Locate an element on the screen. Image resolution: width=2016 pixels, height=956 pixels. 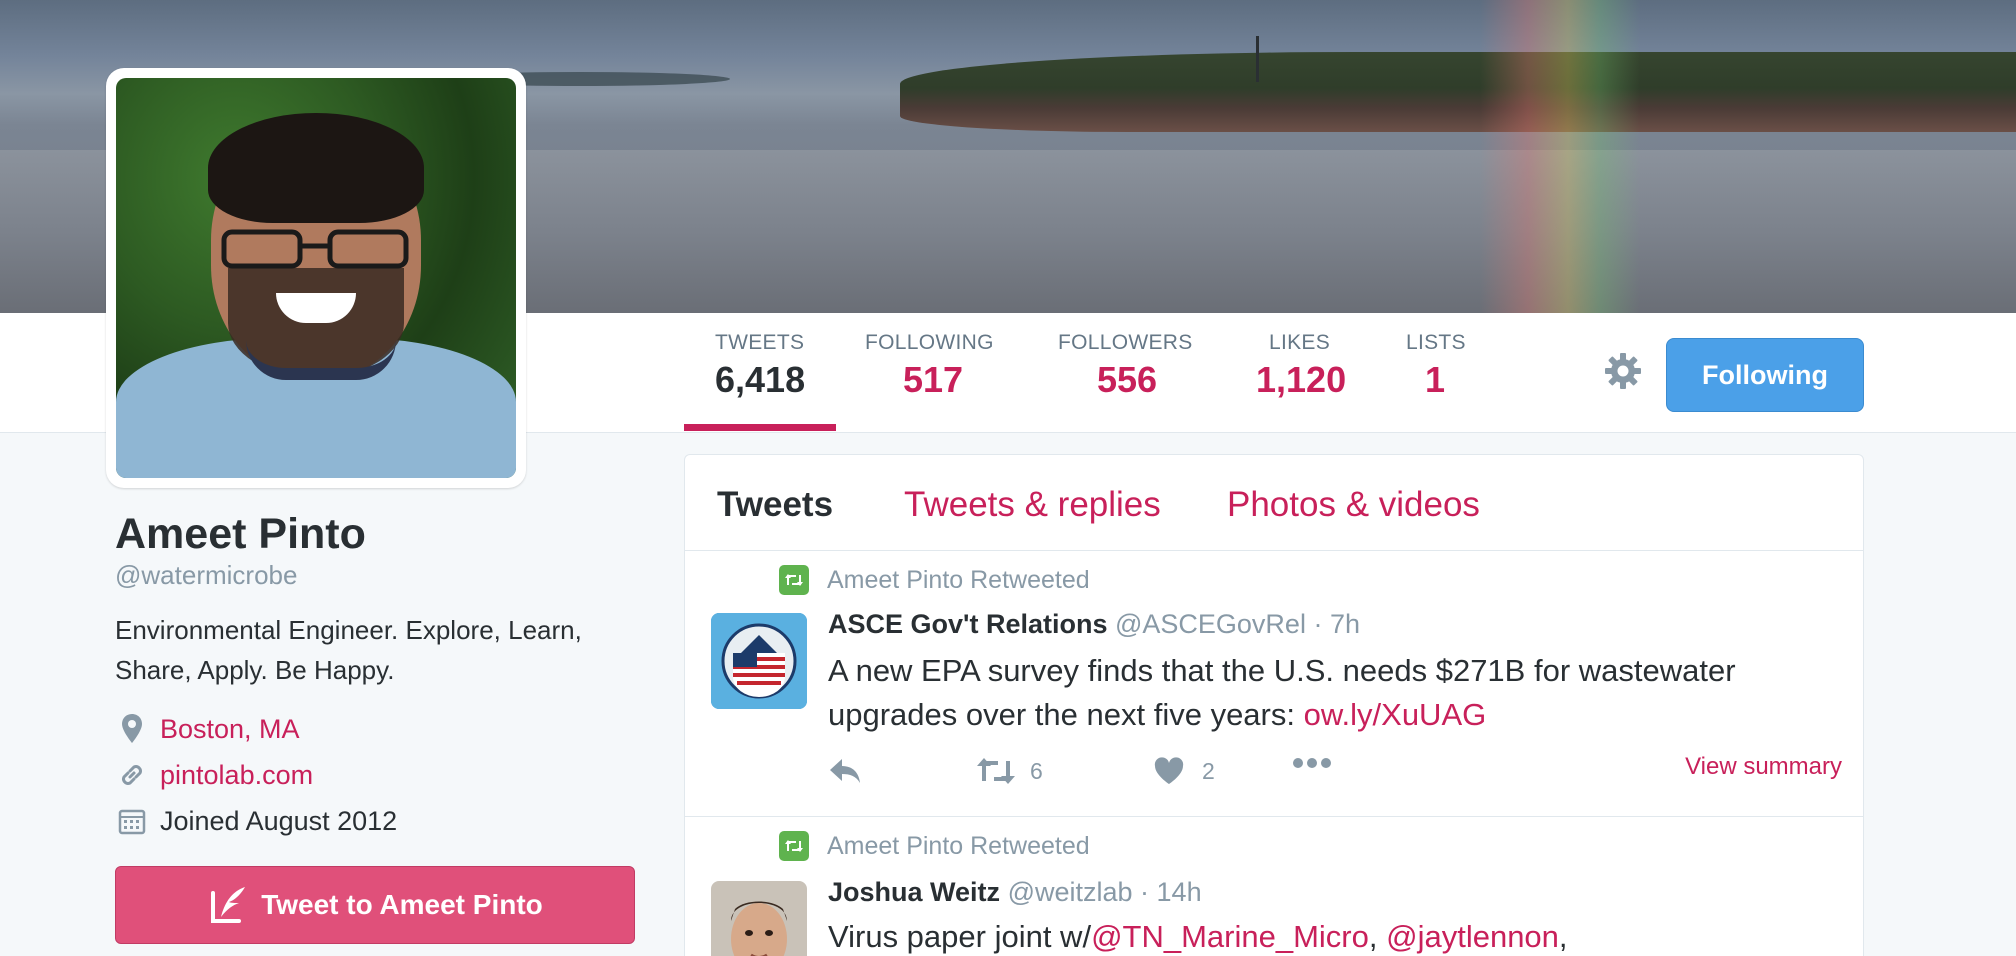
stat-value: 1,120 is located at coordinates (1301, 379).